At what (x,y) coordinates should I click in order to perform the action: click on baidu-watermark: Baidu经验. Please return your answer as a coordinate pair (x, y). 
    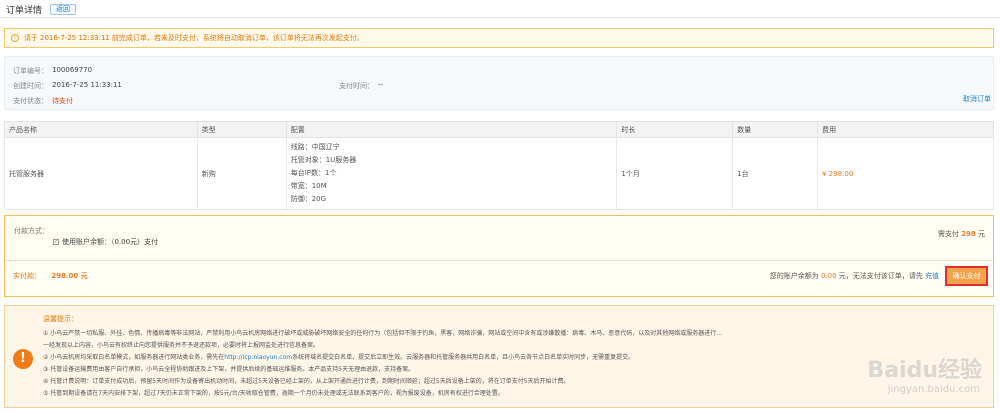
    Looking at the image, I should click on (924, 370).